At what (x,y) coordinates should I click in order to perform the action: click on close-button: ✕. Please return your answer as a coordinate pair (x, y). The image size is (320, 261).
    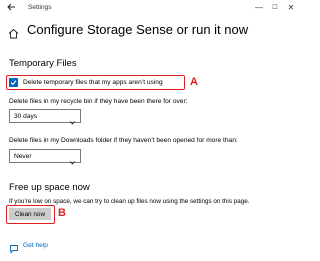
    Looking at the image, I should click on (291, 8).